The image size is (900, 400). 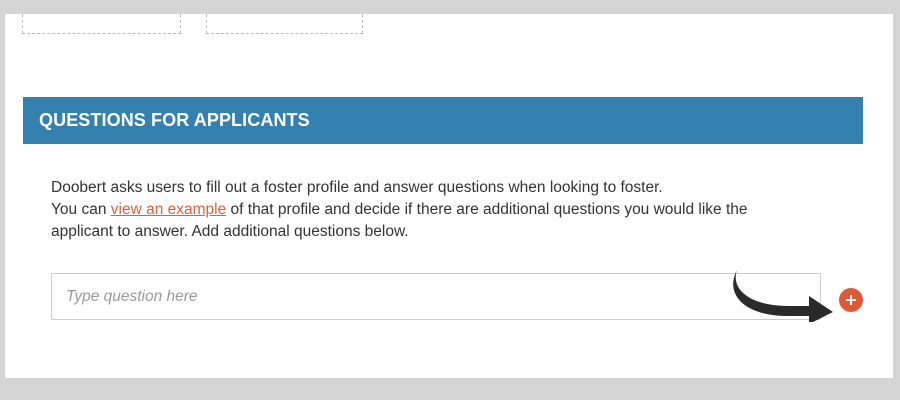 I want to click on plus-icon, so click(x=851, y=300).